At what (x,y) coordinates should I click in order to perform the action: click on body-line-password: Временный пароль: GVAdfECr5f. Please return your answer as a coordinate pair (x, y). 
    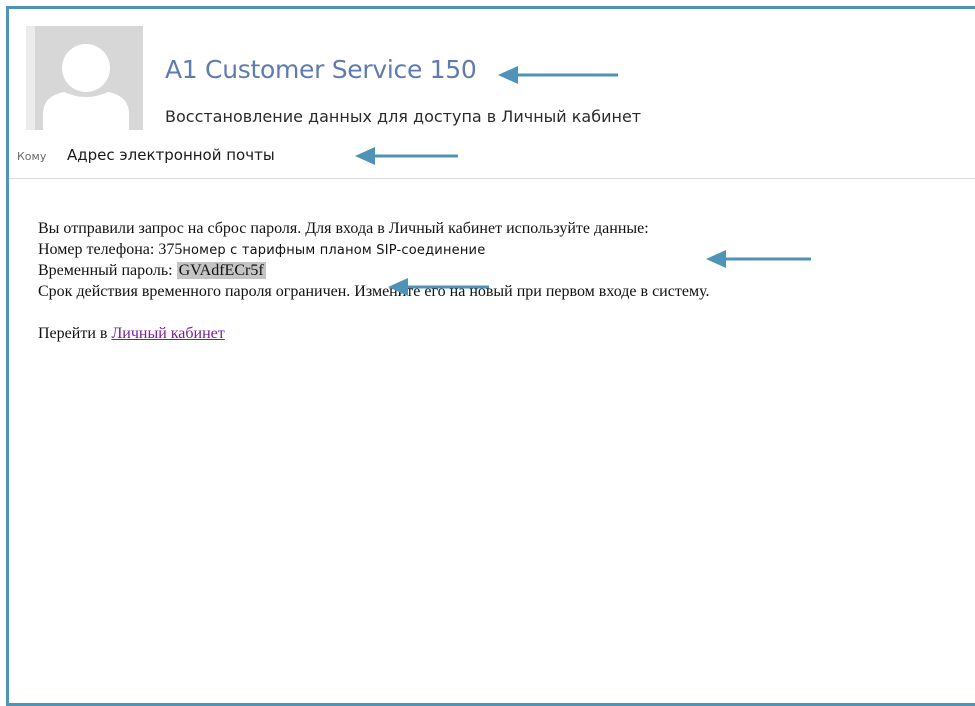
    Looking at the image, I should click on (506, 270).